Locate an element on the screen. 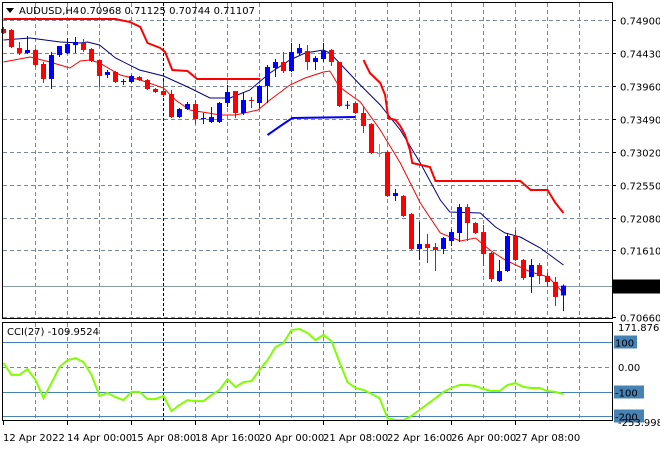 This screenshot has height=450, width=660. price-label: 0.74900 is located at coordinates (640, 22).